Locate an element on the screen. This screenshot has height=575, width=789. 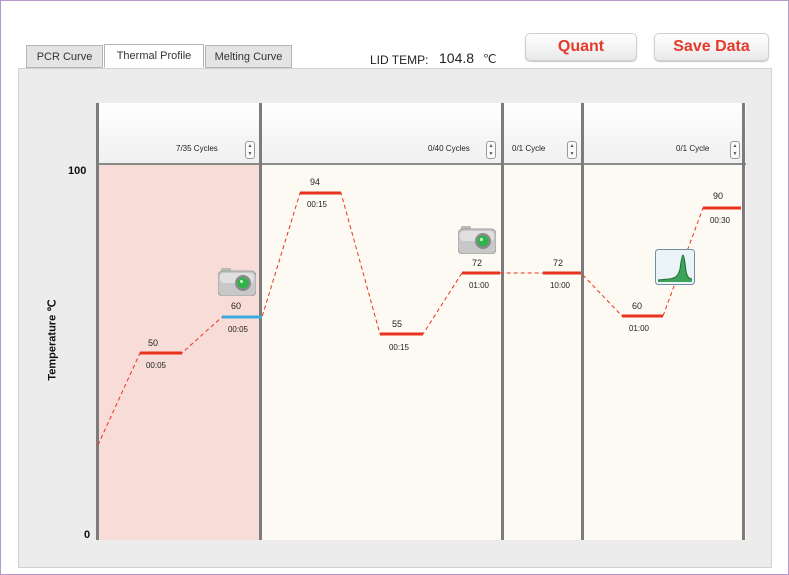
step-6-time: 10:00 is located at coordinates (560, 285).